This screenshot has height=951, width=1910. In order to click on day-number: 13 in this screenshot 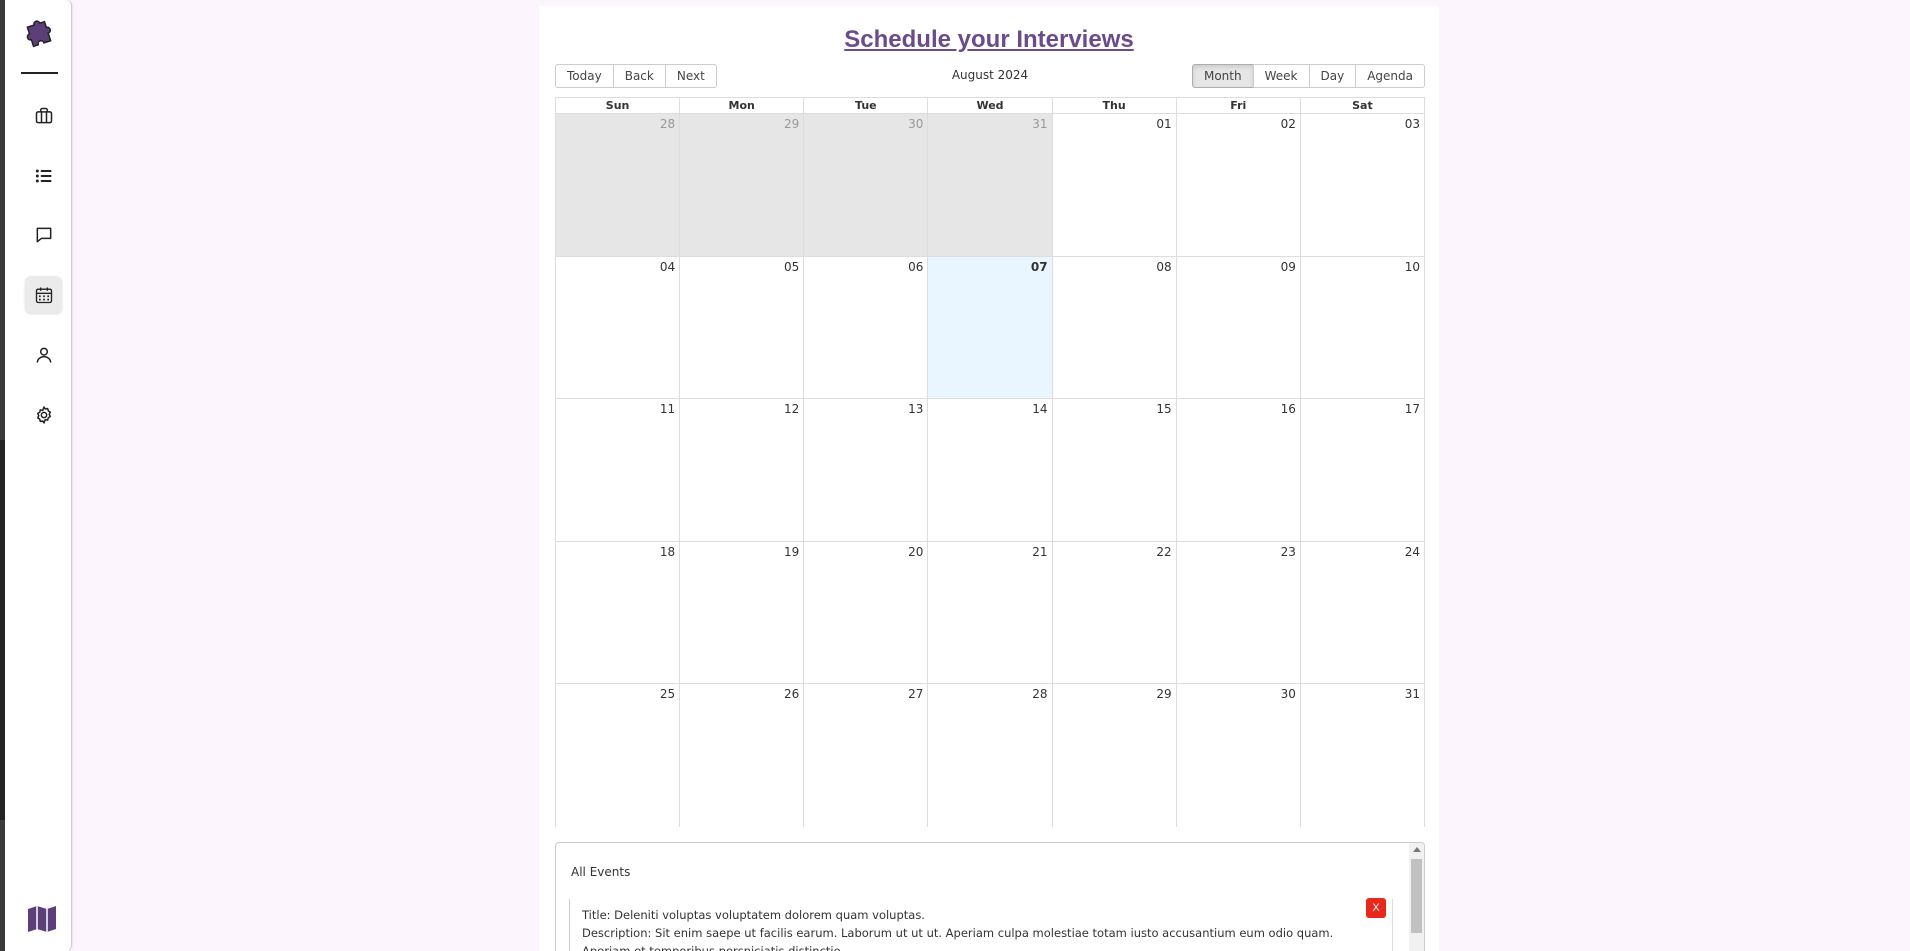, I will do `click(915, 409)`.